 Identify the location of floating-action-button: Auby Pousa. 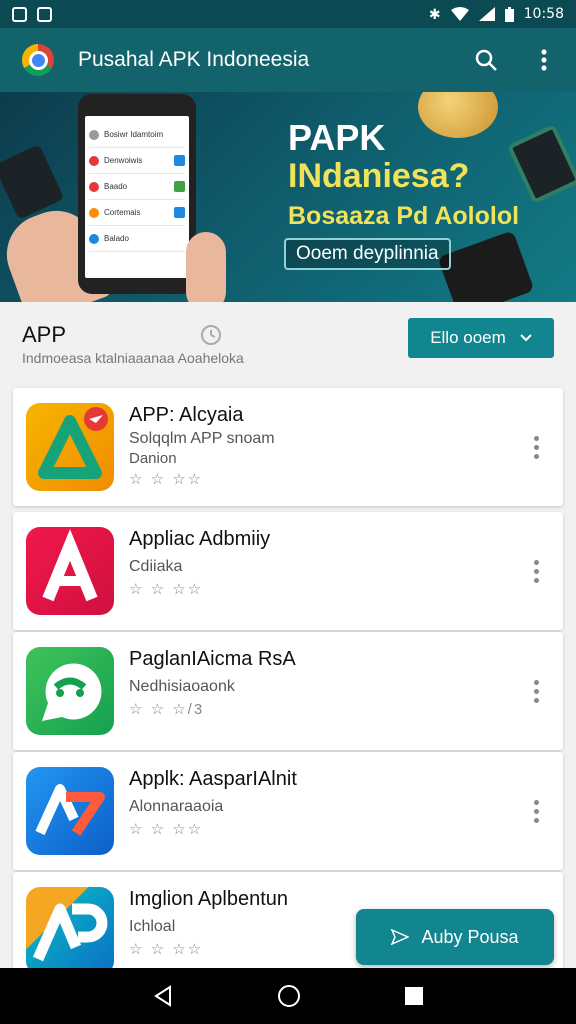
(455, 937).